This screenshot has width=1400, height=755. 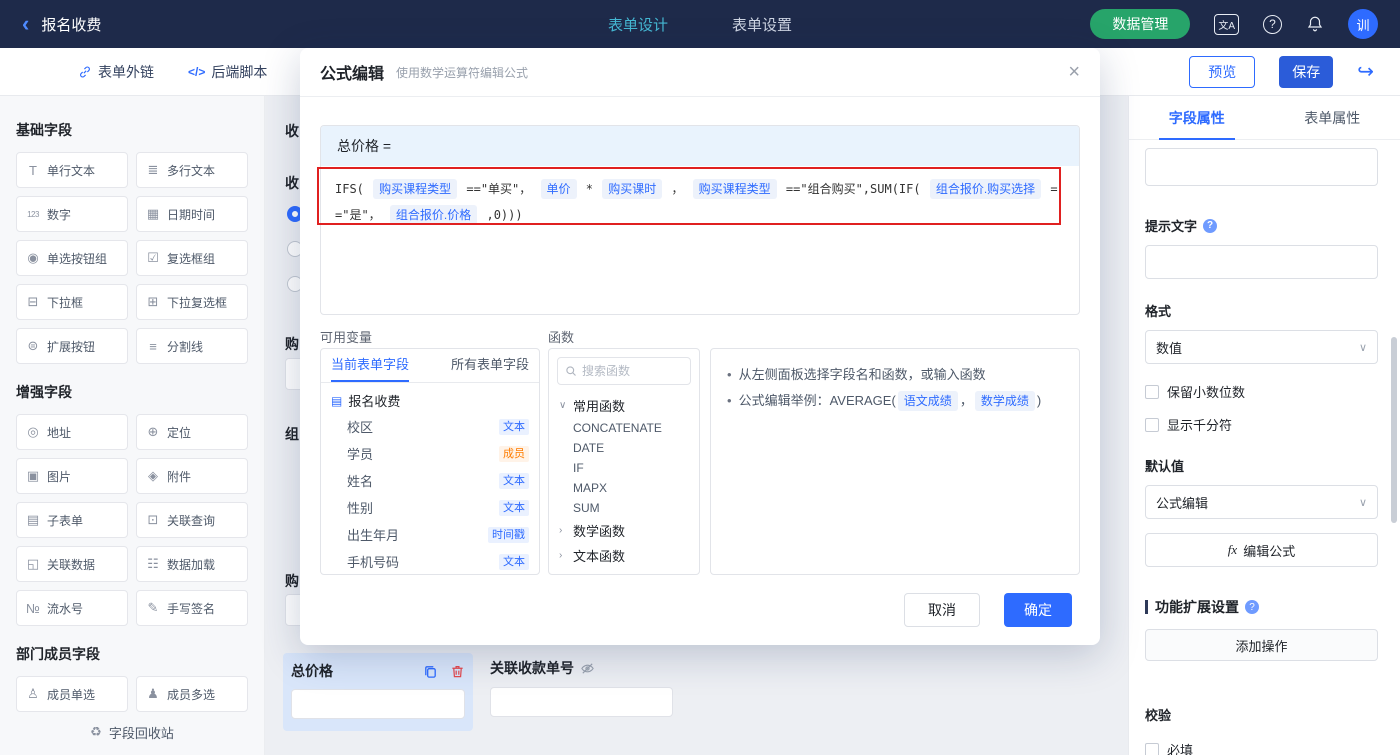 What do you see at coordinates (192, 520) in the screenshot?
I see `field-type-button: ⊡ 关联查询` at bounding box center [192, 520].